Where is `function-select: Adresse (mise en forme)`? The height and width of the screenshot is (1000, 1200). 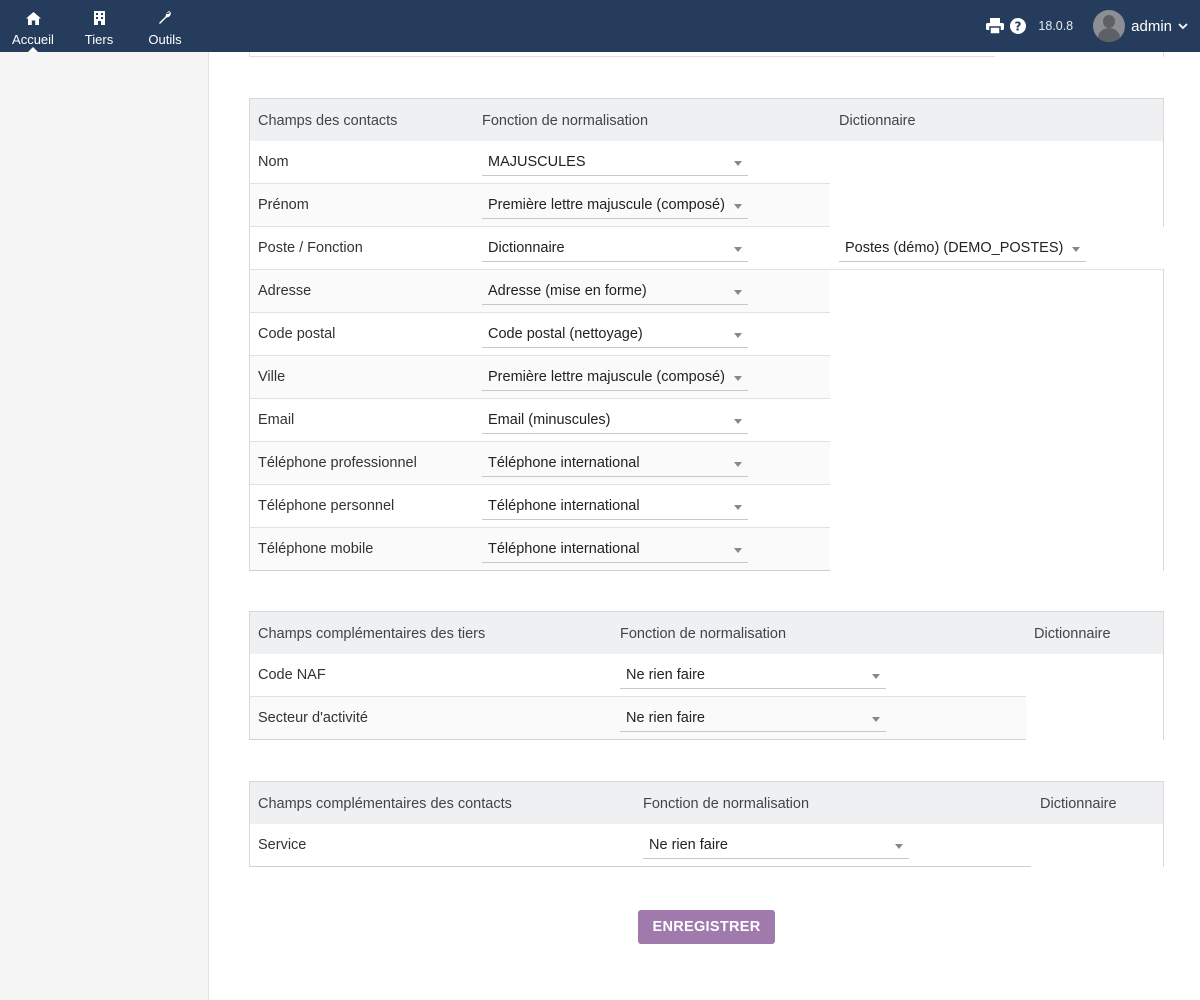 function-select: Adresse (mise en forme) is located at coordinates (615, 292).